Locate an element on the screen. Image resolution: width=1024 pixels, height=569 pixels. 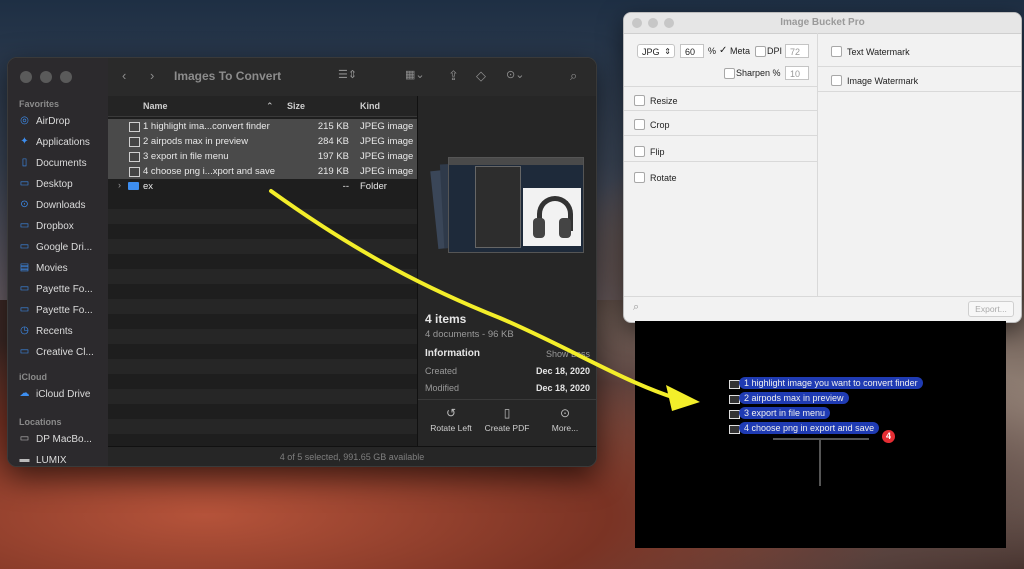
sidebar-item-dropbox: ▭ Dropbox is located at coordinates (64, 226).